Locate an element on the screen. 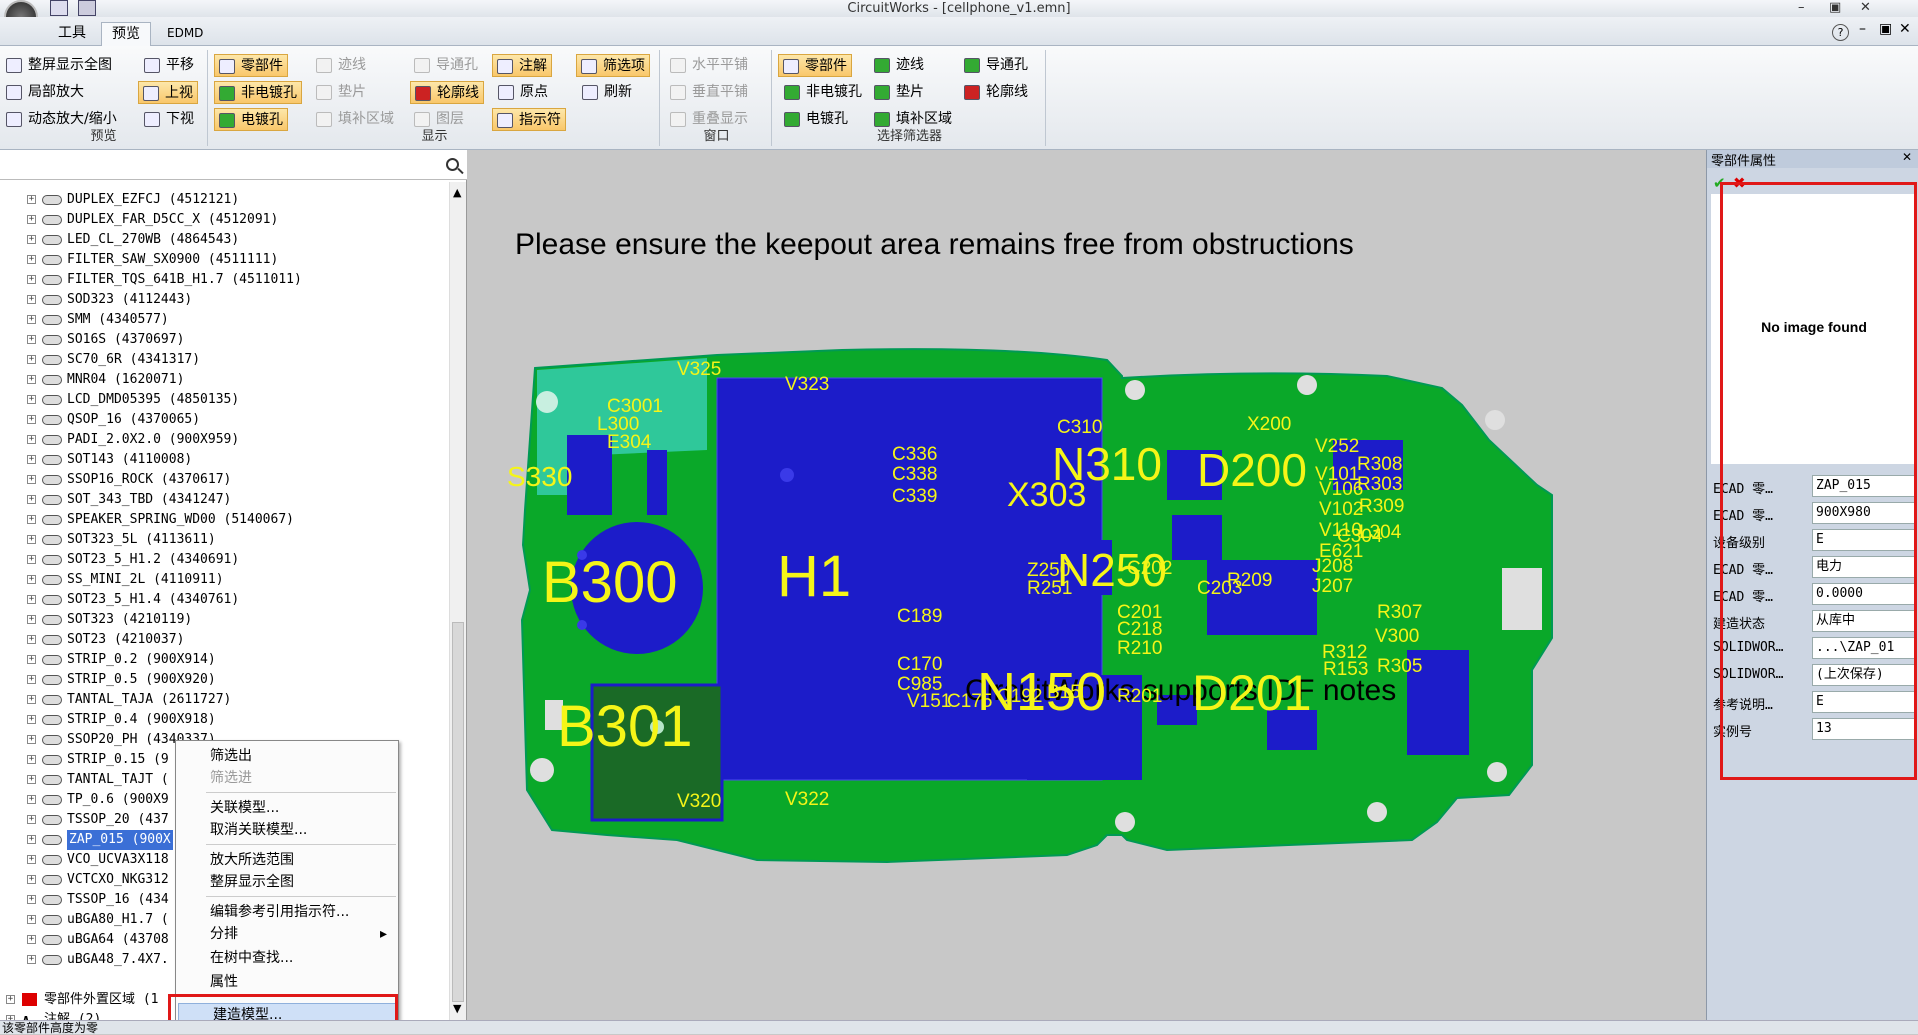 The image size is (1918, 1035). ribbon-close-button: ✕ is located at coordinates (1905, 29).